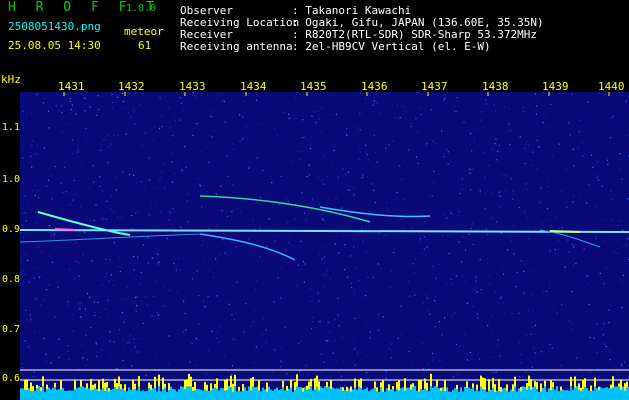 This screenshot has width=629, height=400. I want to click on minute-gridlines, so click(336, 94).